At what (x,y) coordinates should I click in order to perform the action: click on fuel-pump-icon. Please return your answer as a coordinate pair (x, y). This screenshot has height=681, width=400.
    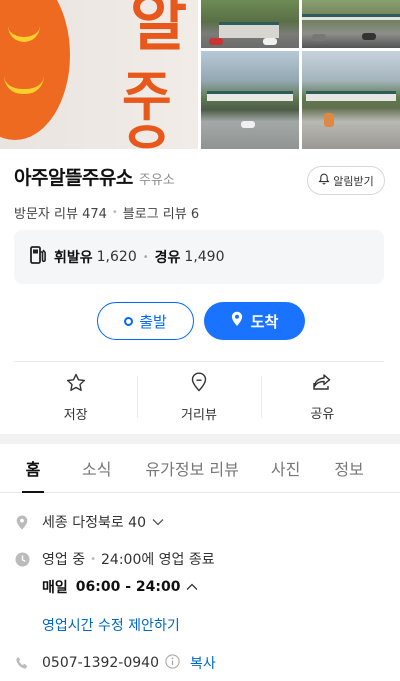
    Looking at the image, I should click on (38, 257).